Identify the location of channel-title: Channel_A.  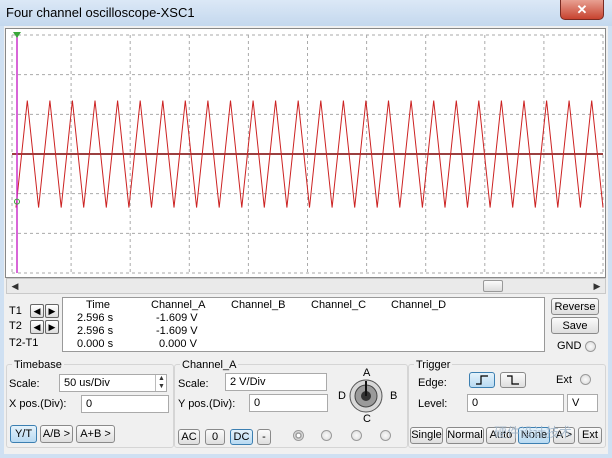
(209, 365).